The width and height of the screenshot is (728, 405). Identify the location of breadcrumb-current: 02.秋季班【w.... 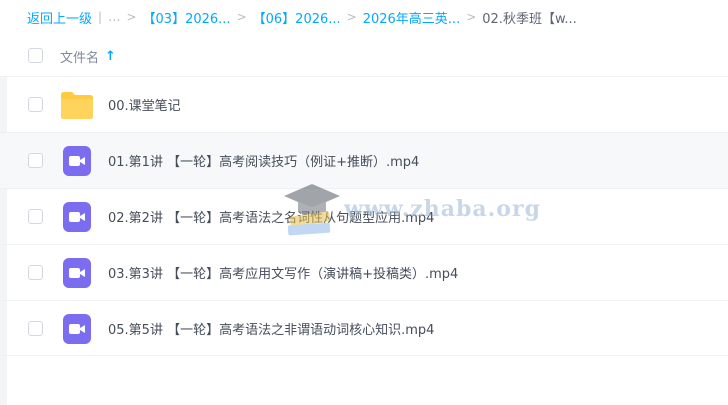
(529, 19).